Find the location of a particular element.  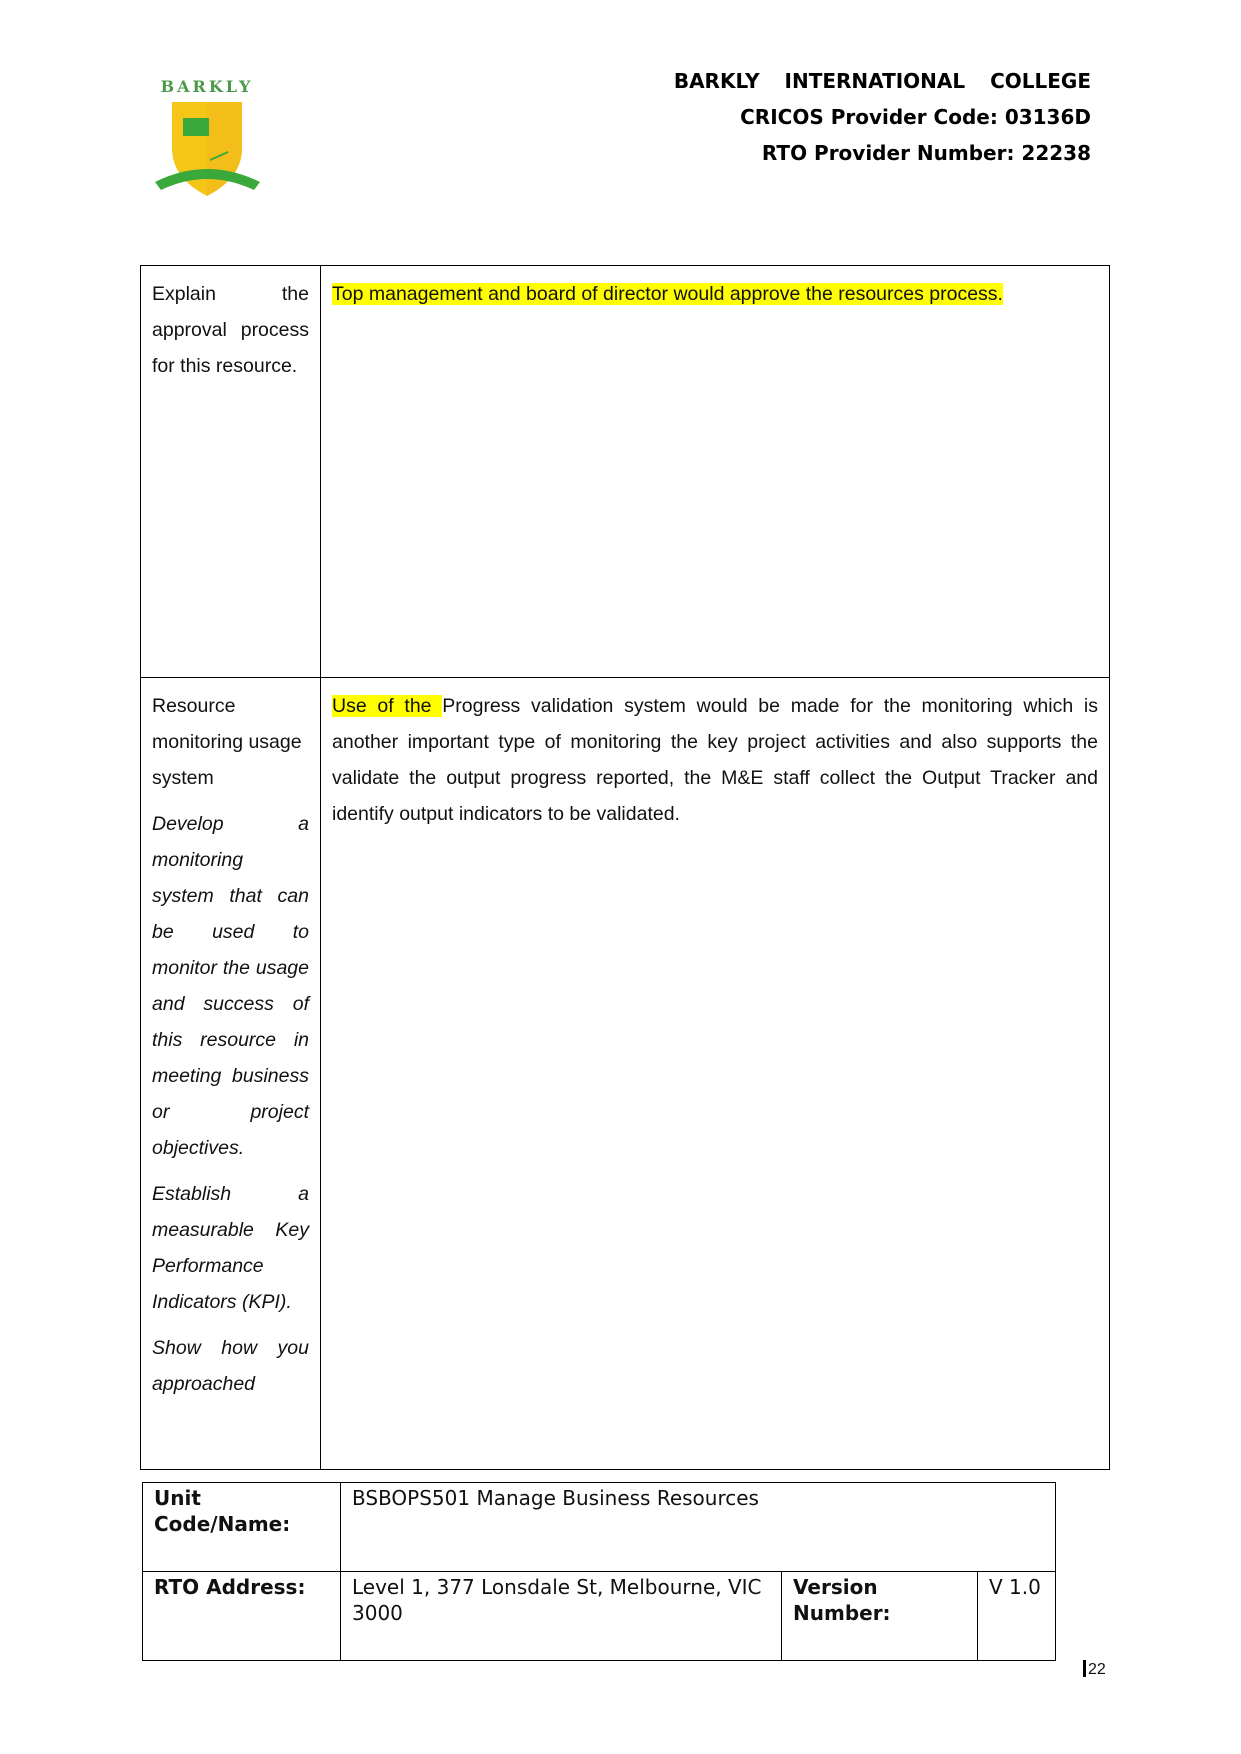

page-number-text: 22 is located at coordinates (1097, 1669).